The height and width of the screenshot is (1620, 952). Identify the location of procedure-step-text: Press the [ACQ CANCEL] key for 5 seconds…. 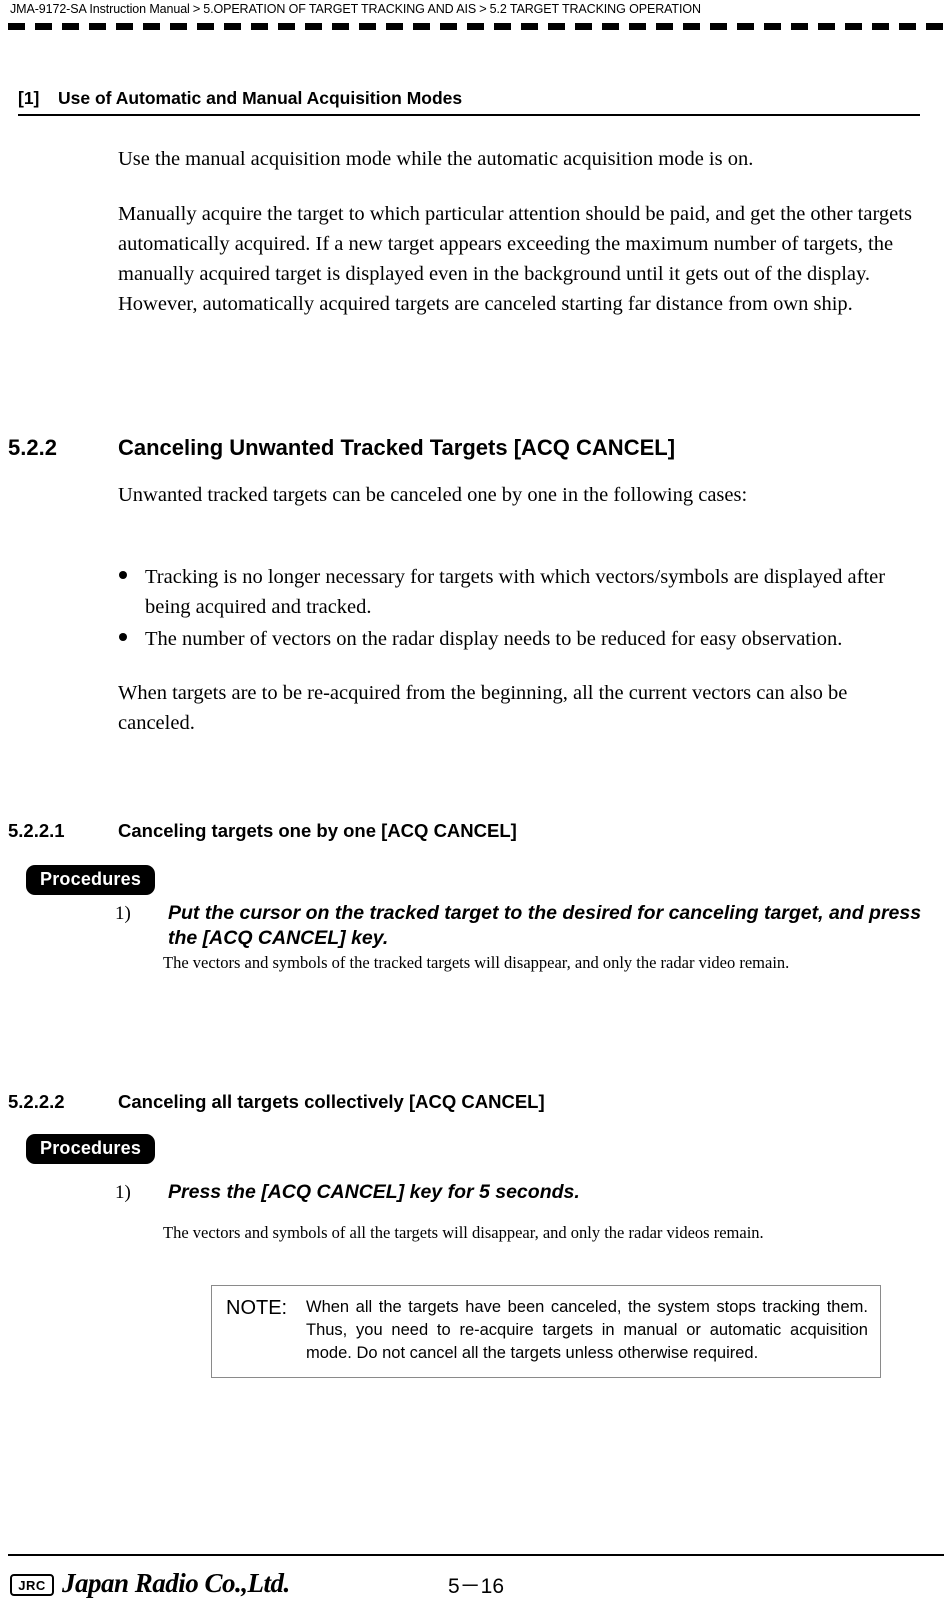
(374, 1192).